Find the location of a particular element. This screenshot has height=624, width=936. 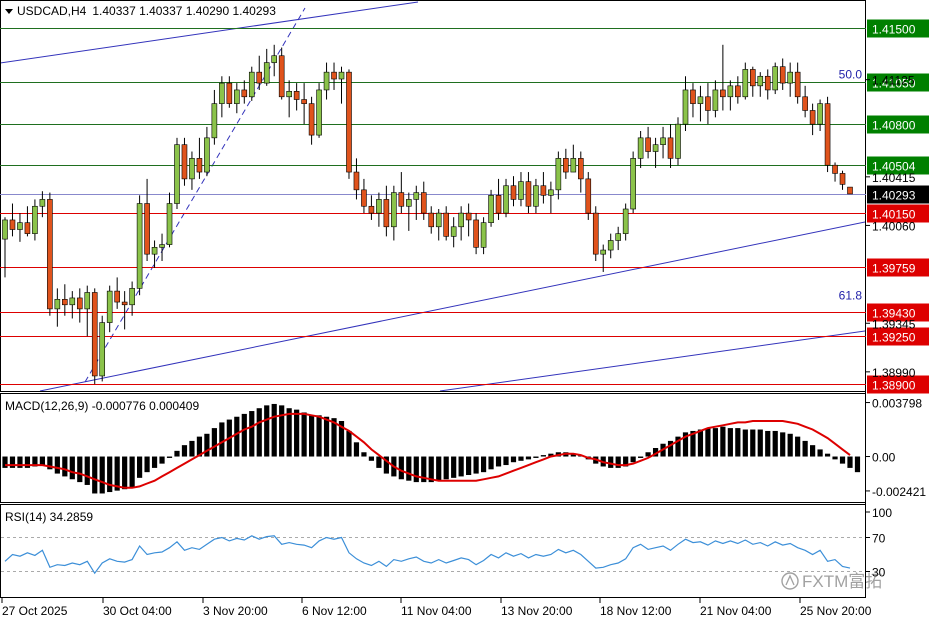

price-tick-label: 1.39345 is located at coordinates (894, 324).